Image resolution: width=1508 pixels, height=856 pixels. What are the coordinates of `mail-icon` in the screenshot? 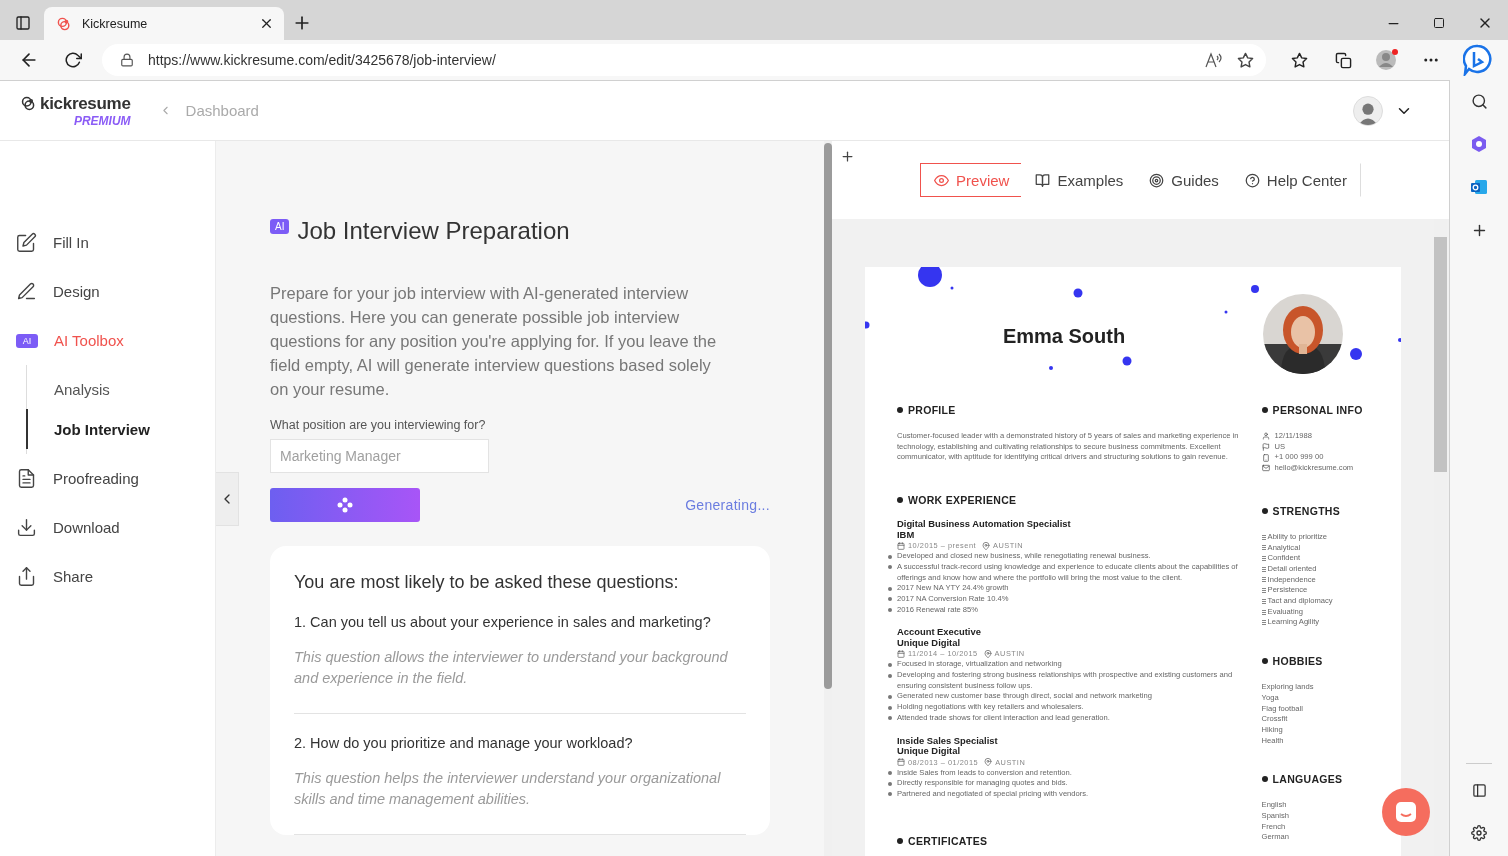 It's located at (1265, 468).